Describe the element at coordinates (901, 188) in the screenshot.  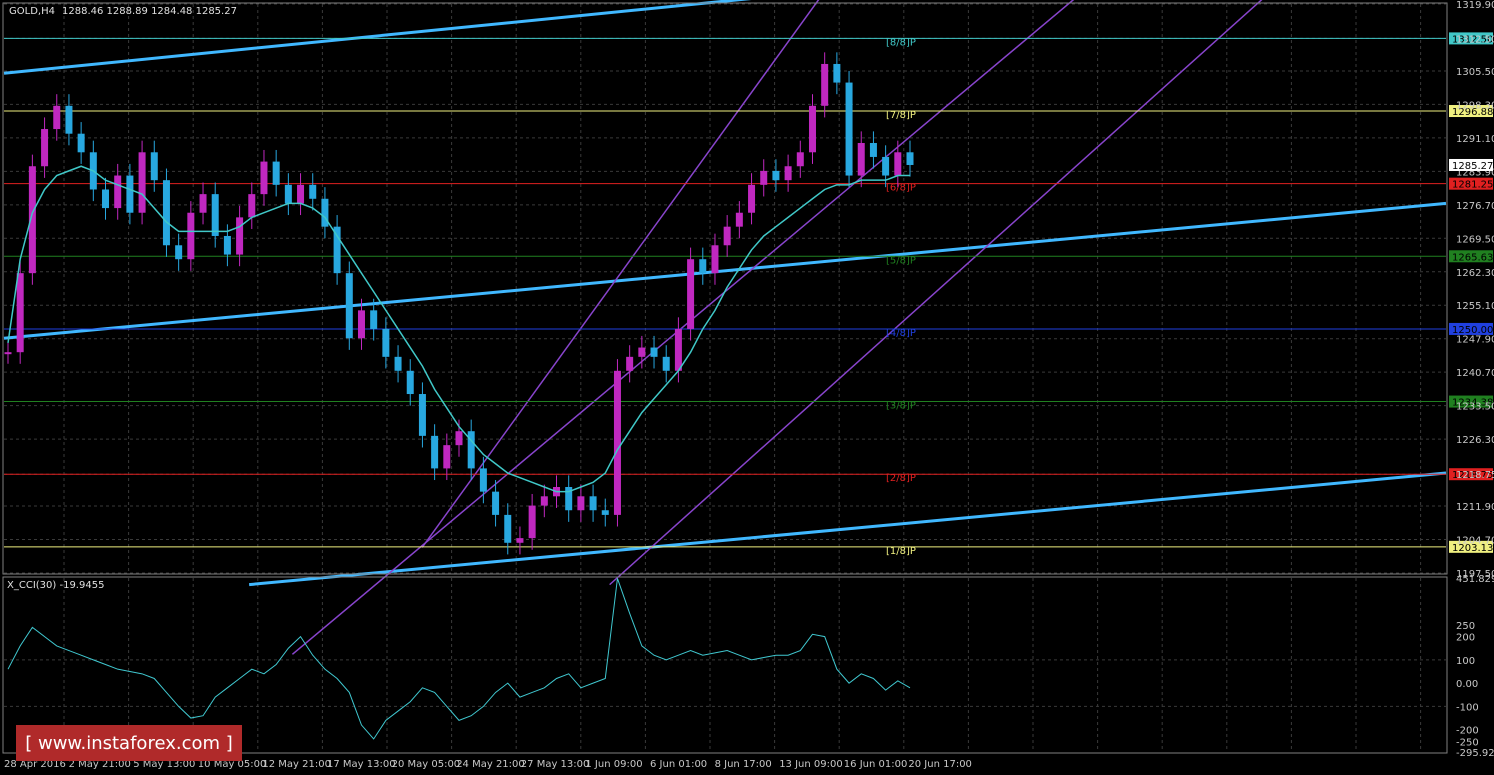
I see `murrey-level-label: [6/8]P` at that location.